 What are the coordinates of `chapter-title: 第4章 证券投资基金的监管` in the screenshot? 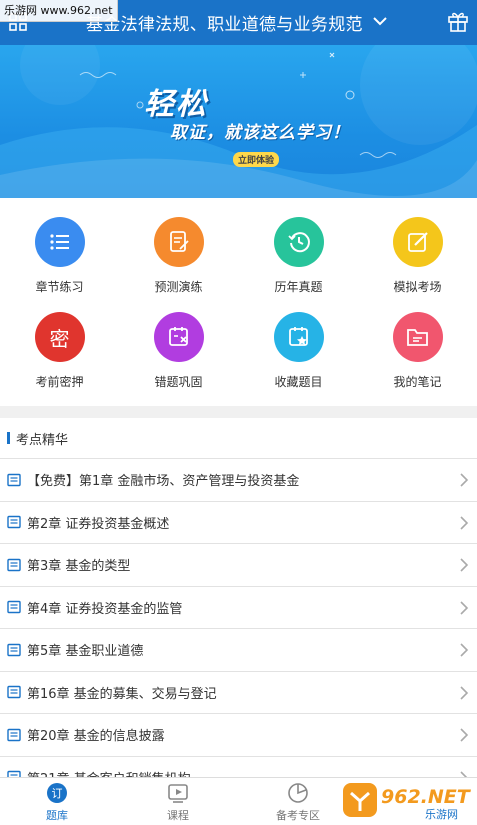 It's located at (105, 609).